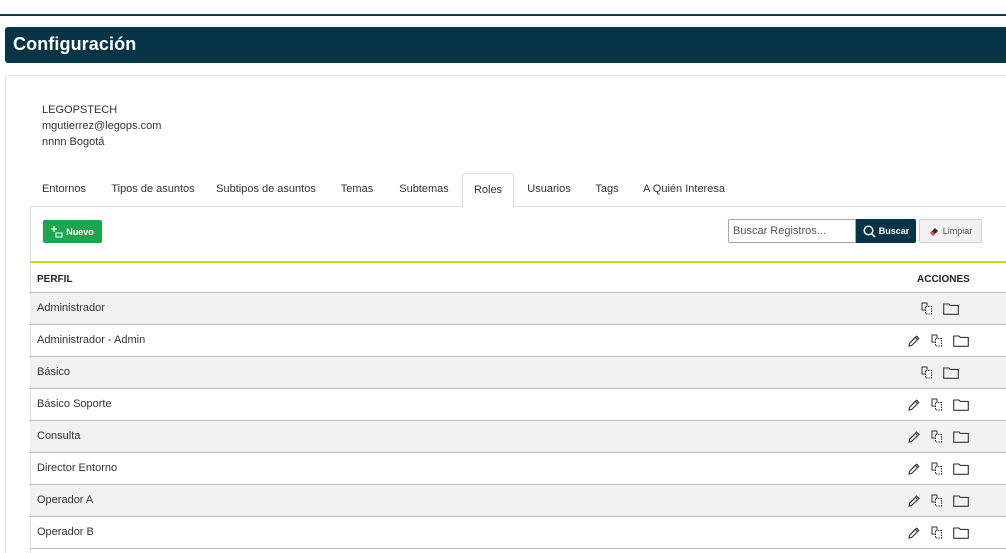  I want to click on search-input, so click(792, 231).